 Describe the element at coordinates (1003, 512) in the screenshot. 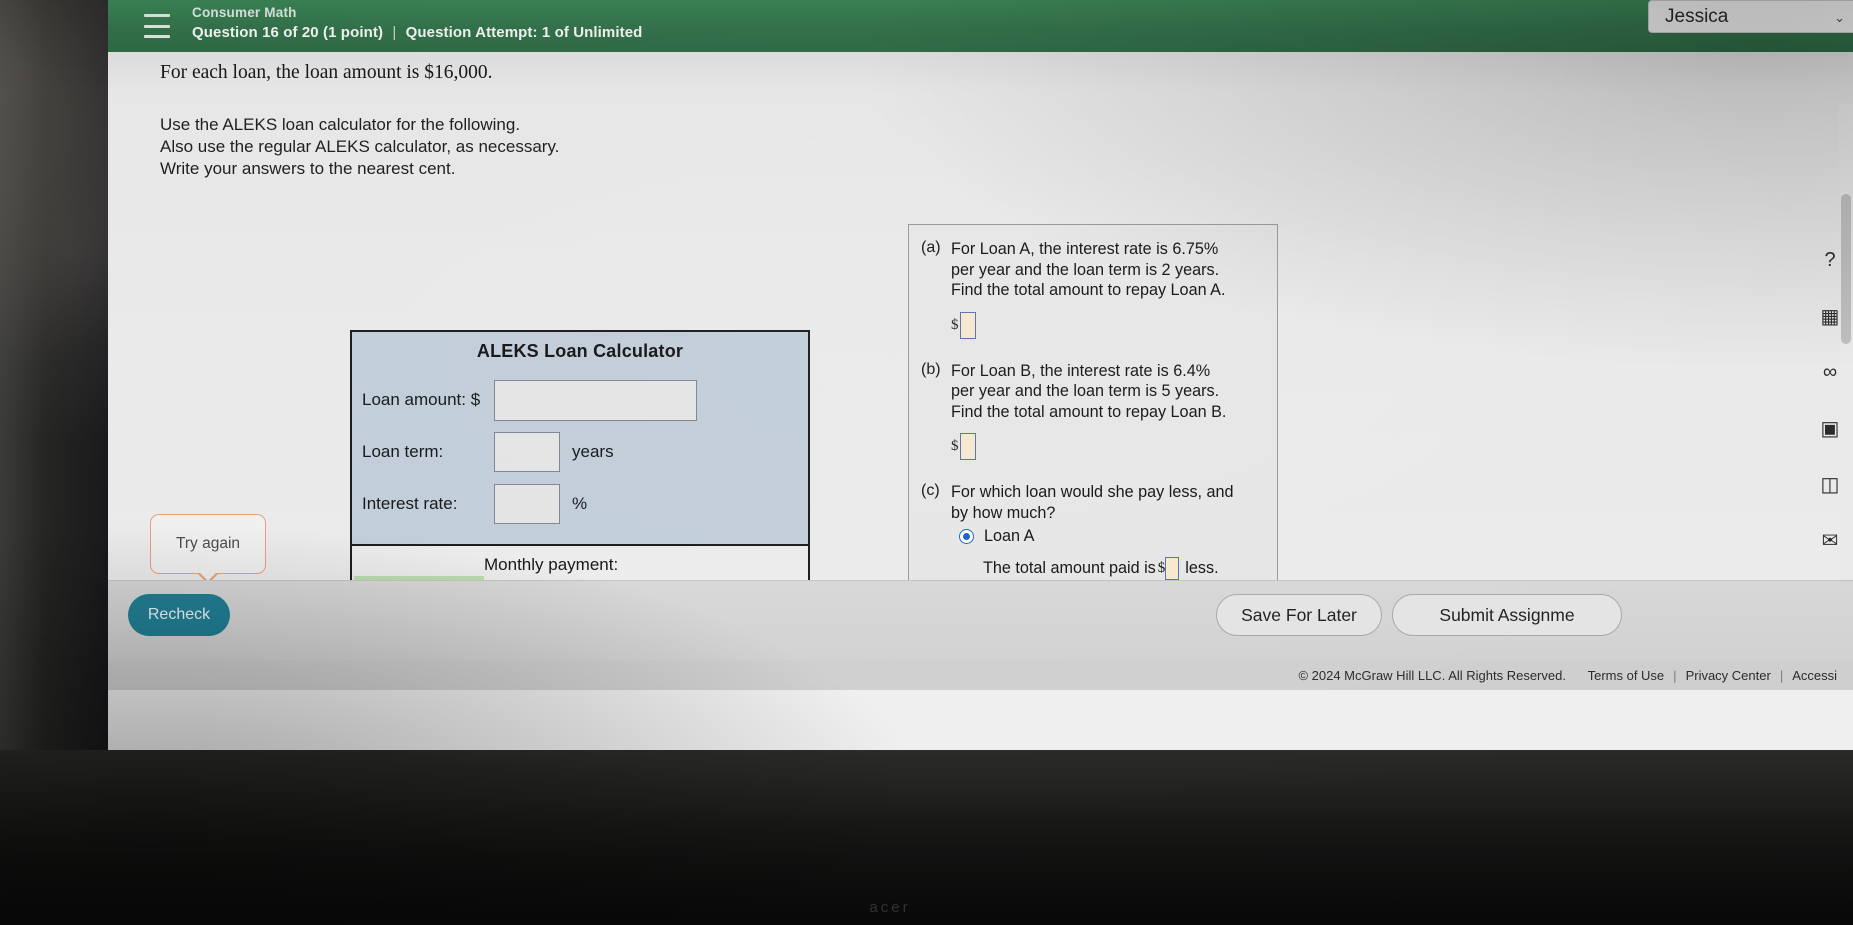

I see `part-c-line-2: by how much?` at that location.